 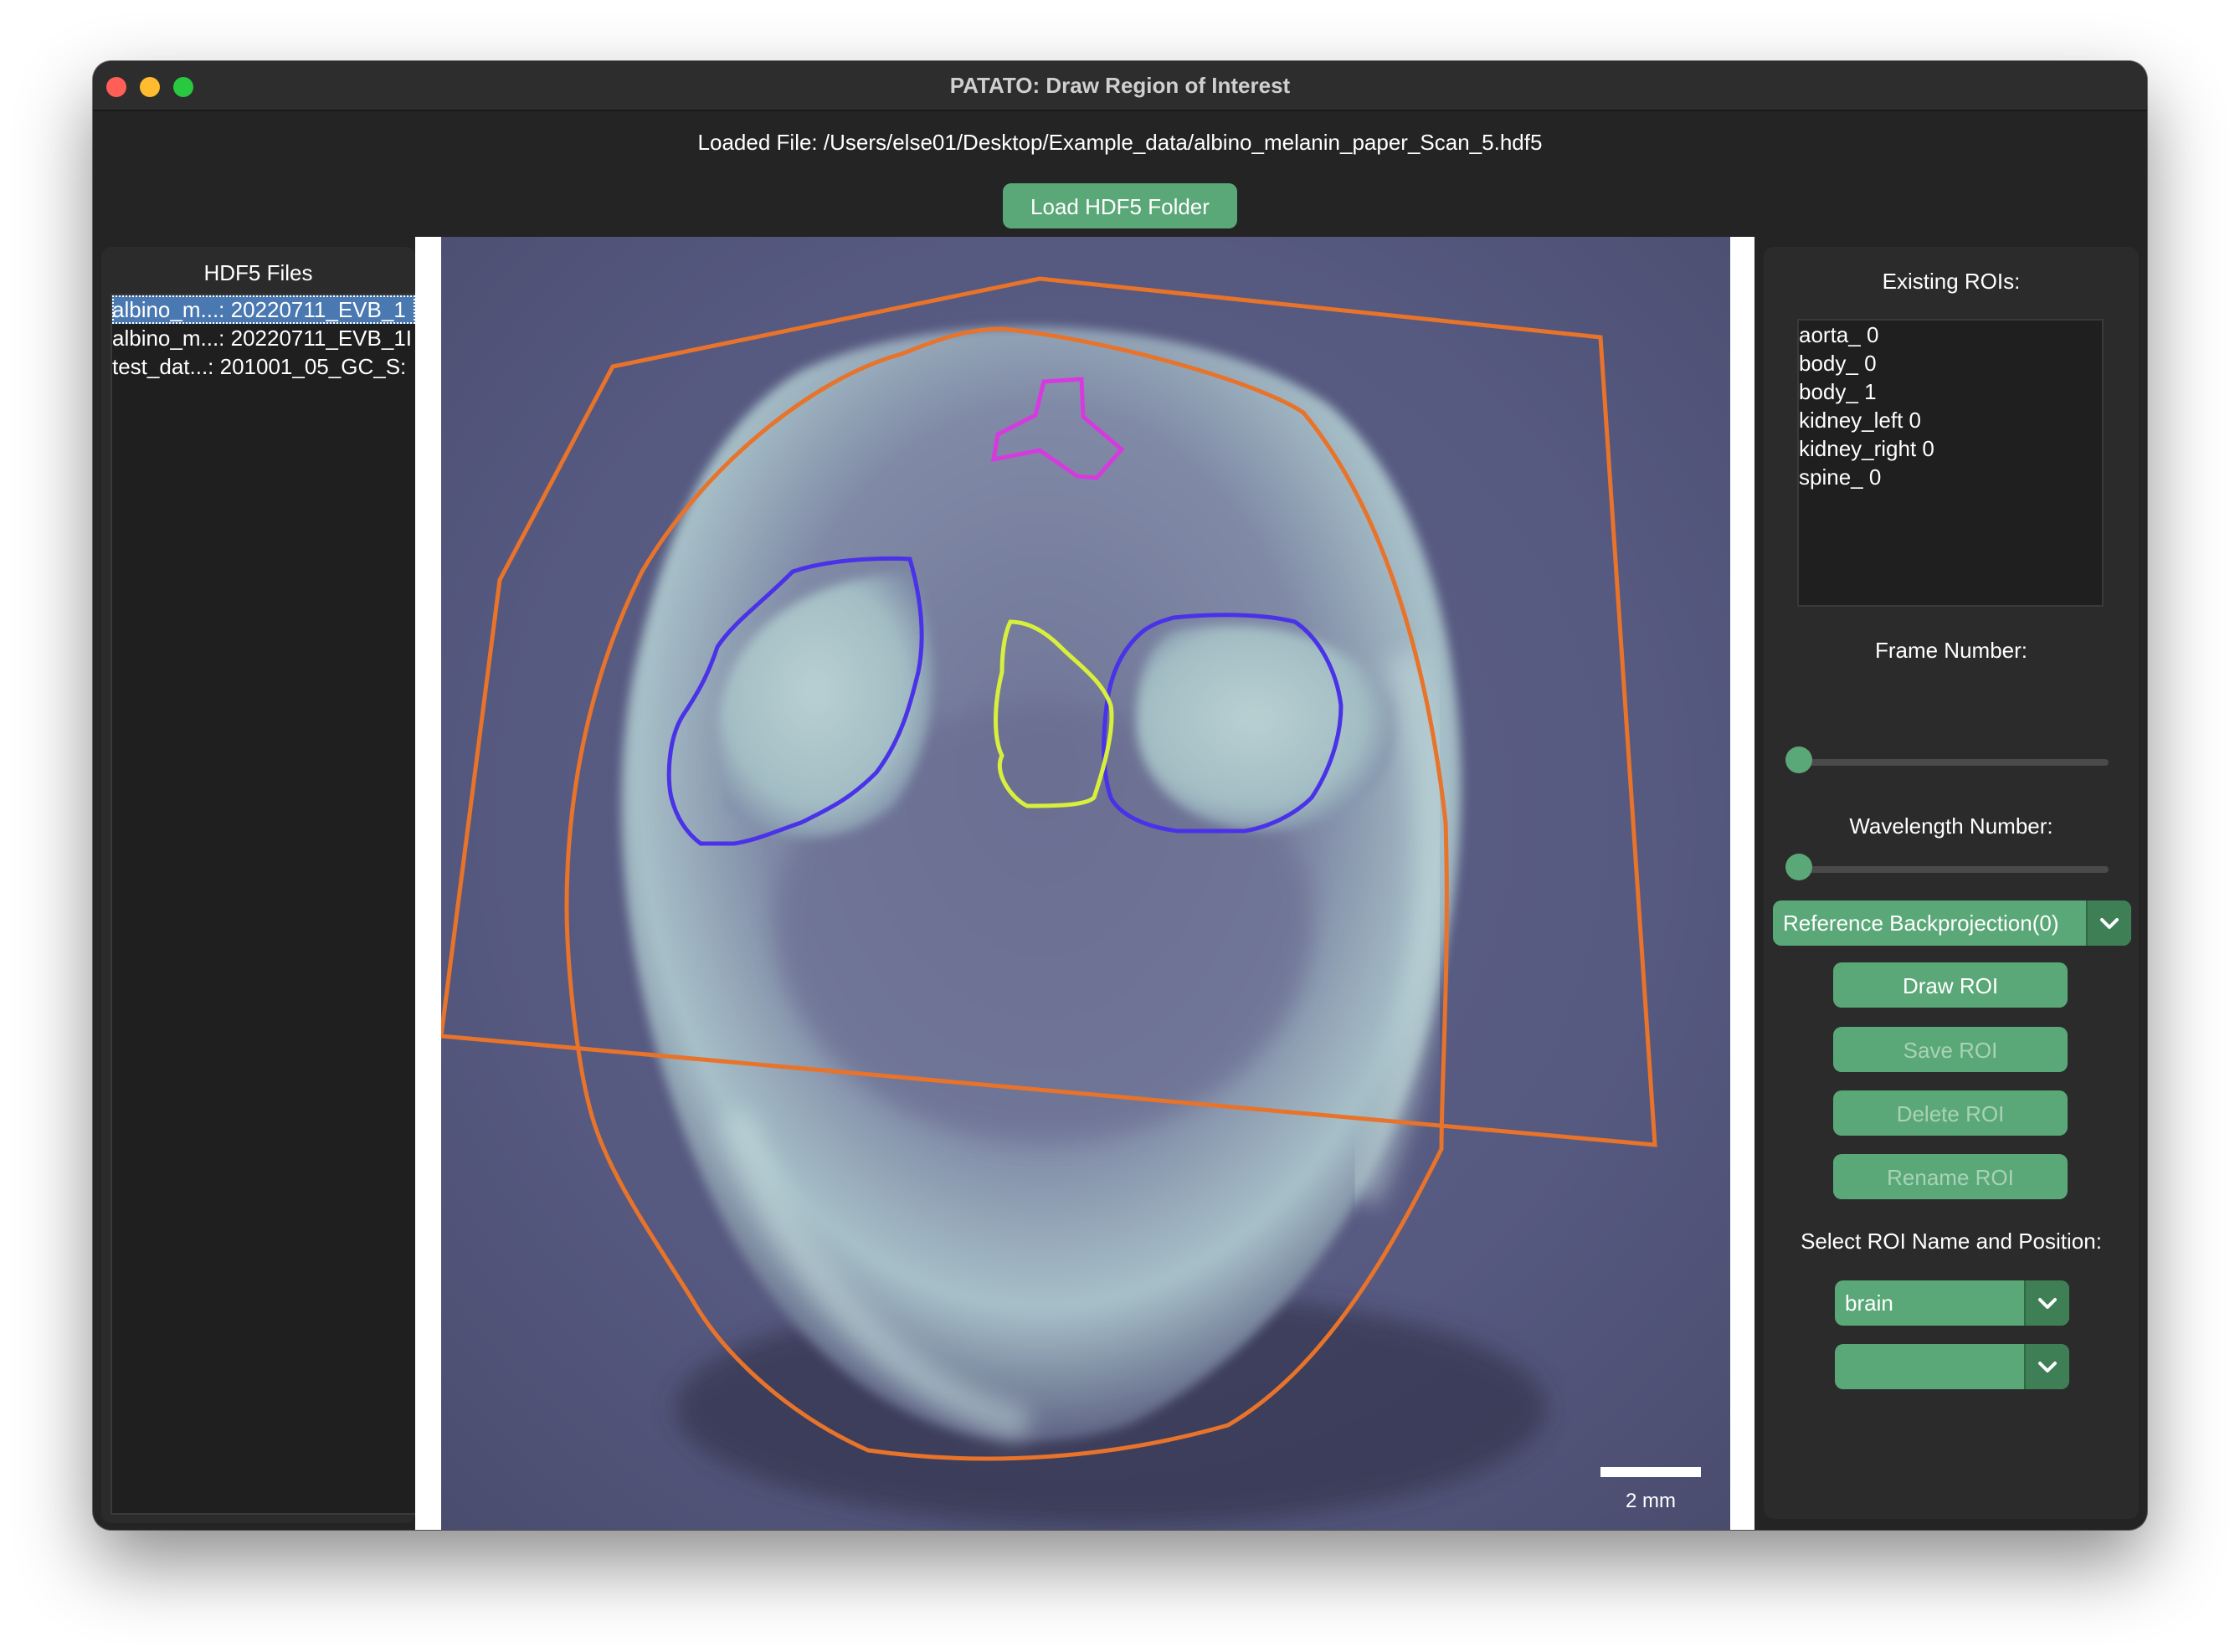 I want to click on title-bar: PATATO: Draw Region of Interest, so click(x=1120, y=86).